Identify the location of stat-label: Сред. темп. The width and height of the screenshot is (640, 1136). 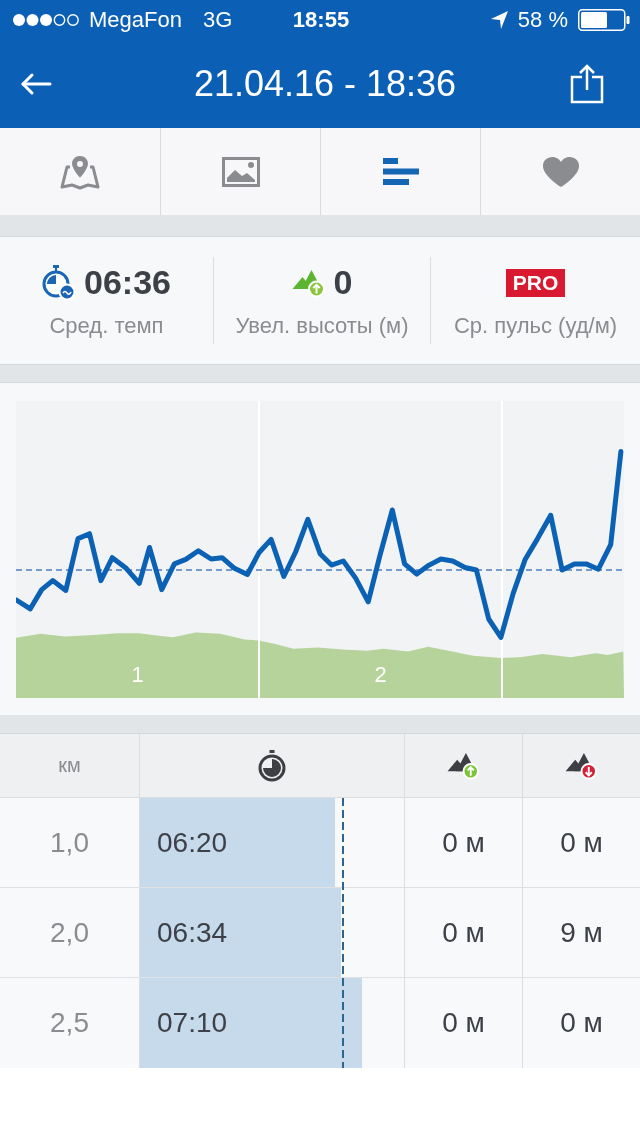
(106, 325).